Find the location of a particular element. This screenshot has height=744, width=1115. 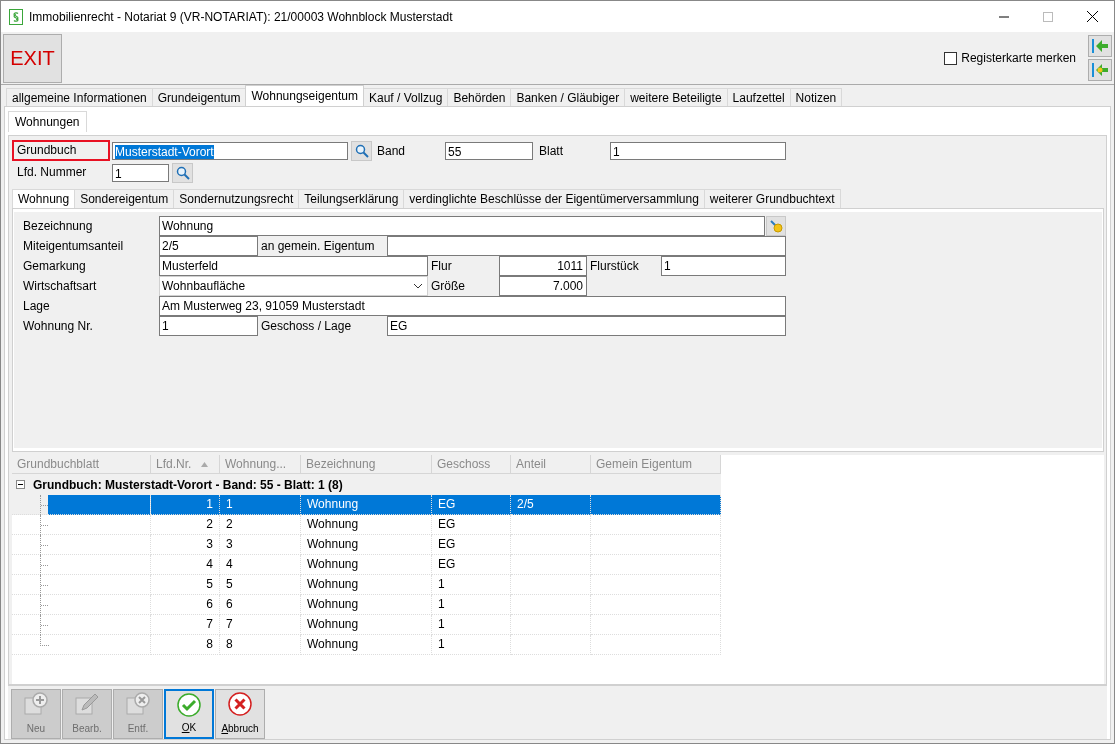

tab: Wohnungen is located at coordinates (47, 121).